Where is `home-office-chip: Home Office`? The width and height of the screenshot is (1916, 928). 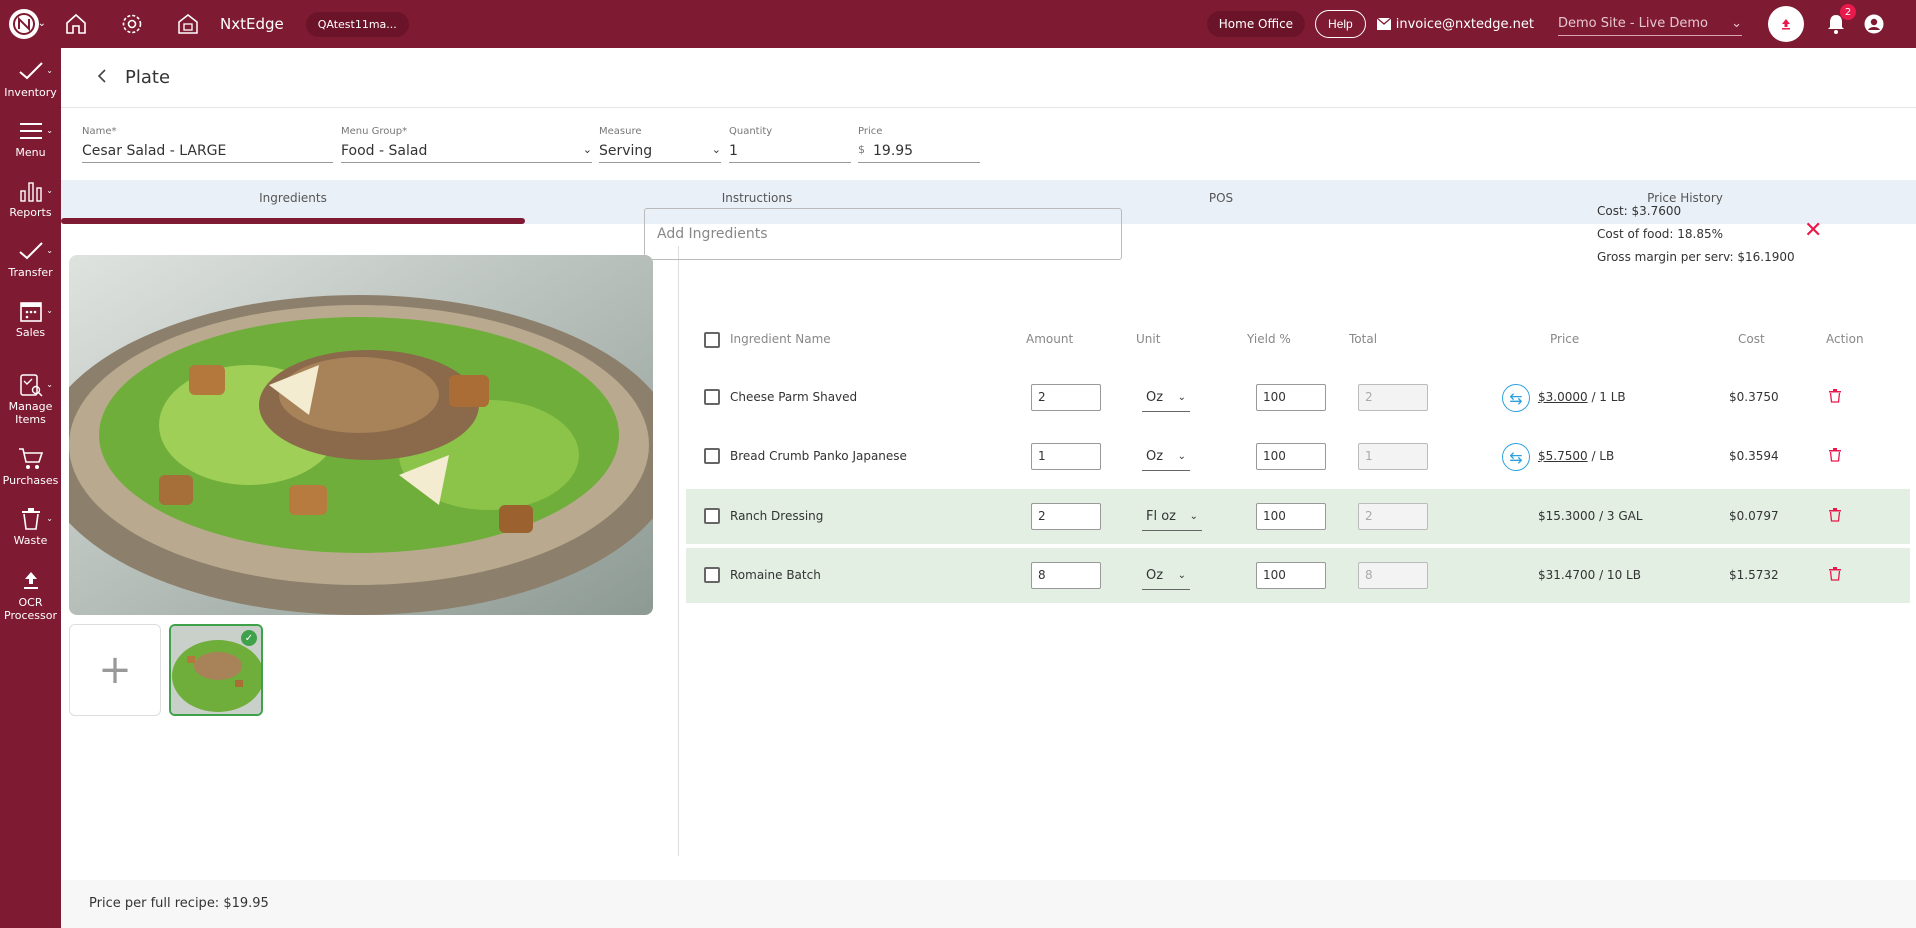
home-office-chip: Home Office is located at coordinates (1256, 24).